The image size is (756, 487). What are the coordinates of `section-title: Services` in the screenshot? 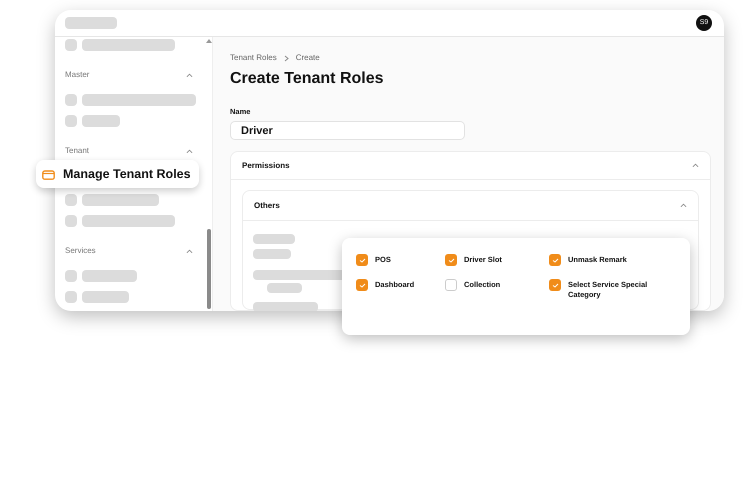 It's located at (80, 251).